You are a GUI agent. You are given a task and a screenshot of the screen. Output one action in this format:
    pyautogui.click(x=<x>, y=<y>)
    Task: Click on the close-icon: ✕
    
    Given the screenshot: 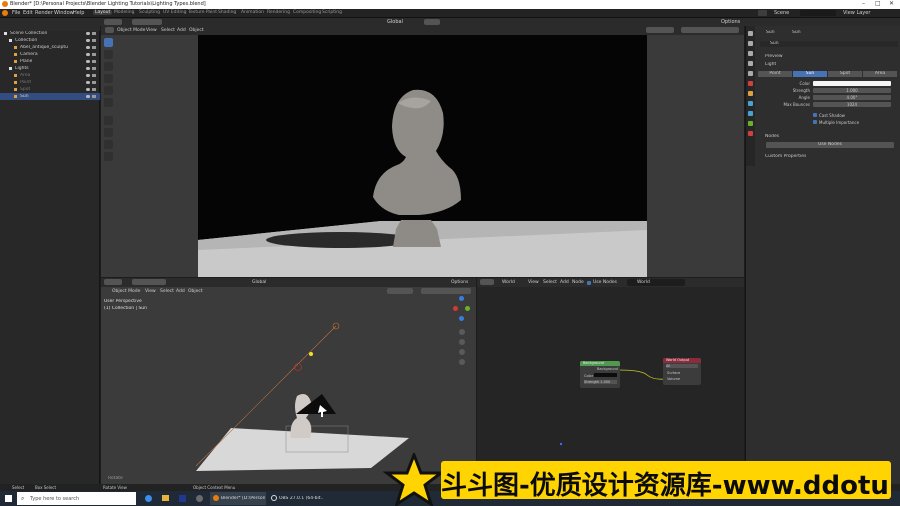 What is the action you would take?
    pyautogui.click(x=891, y=3)
    